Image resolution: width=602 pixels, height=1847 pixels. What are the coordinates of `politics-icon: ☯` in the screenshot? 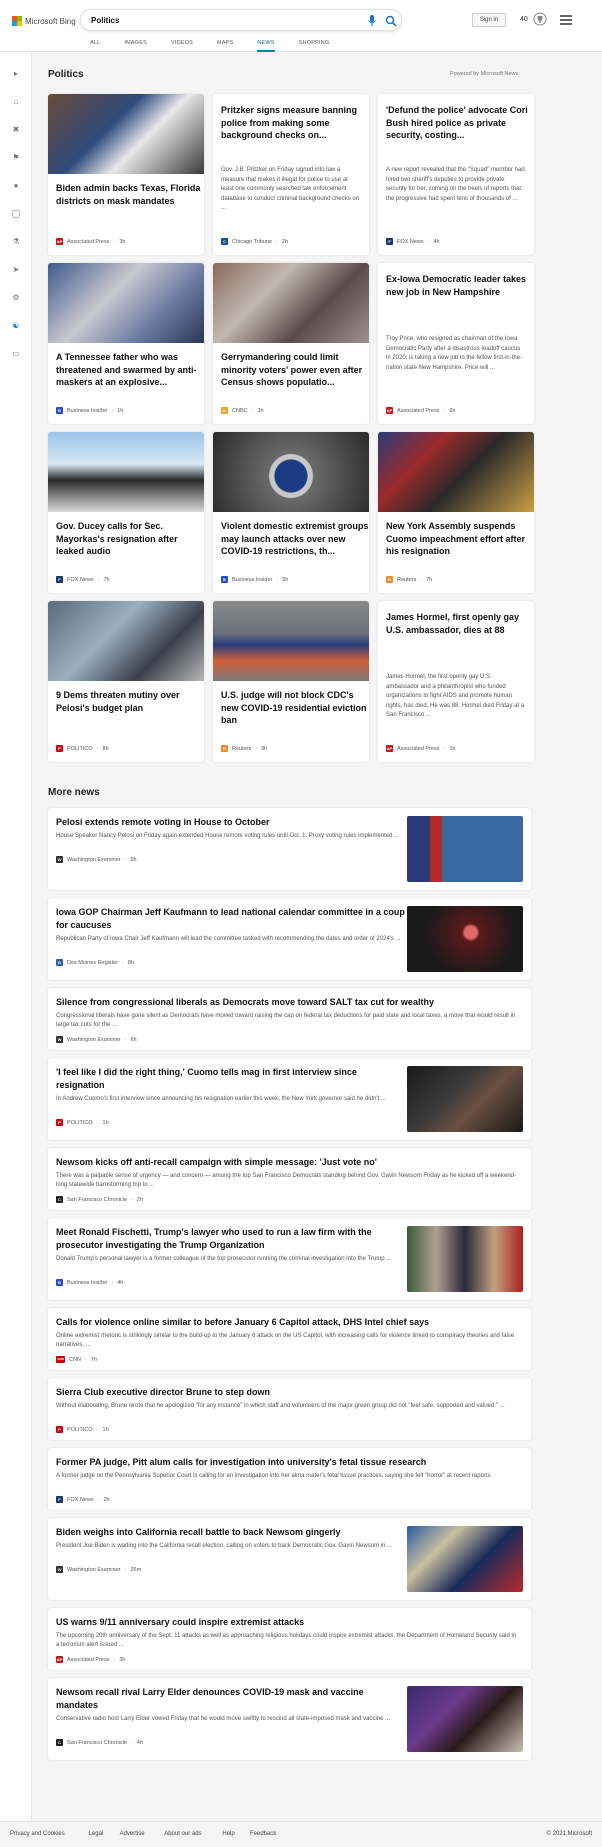 It's located at (16, 325).